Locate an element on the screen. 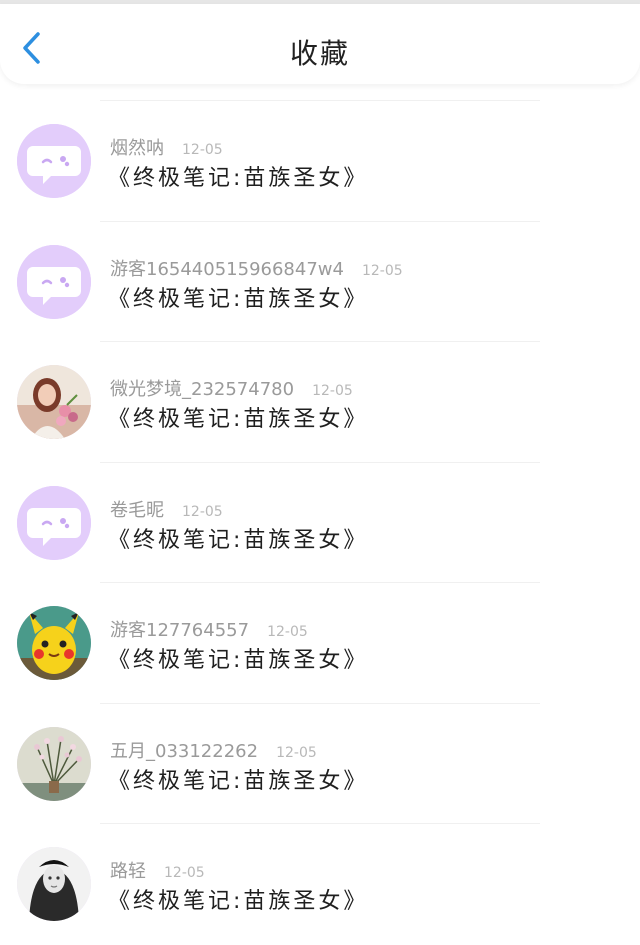 Image resolution: width=640 pixels, height=945 pixels. flower-vase-photo-icon is located at coordinates (54, 763).